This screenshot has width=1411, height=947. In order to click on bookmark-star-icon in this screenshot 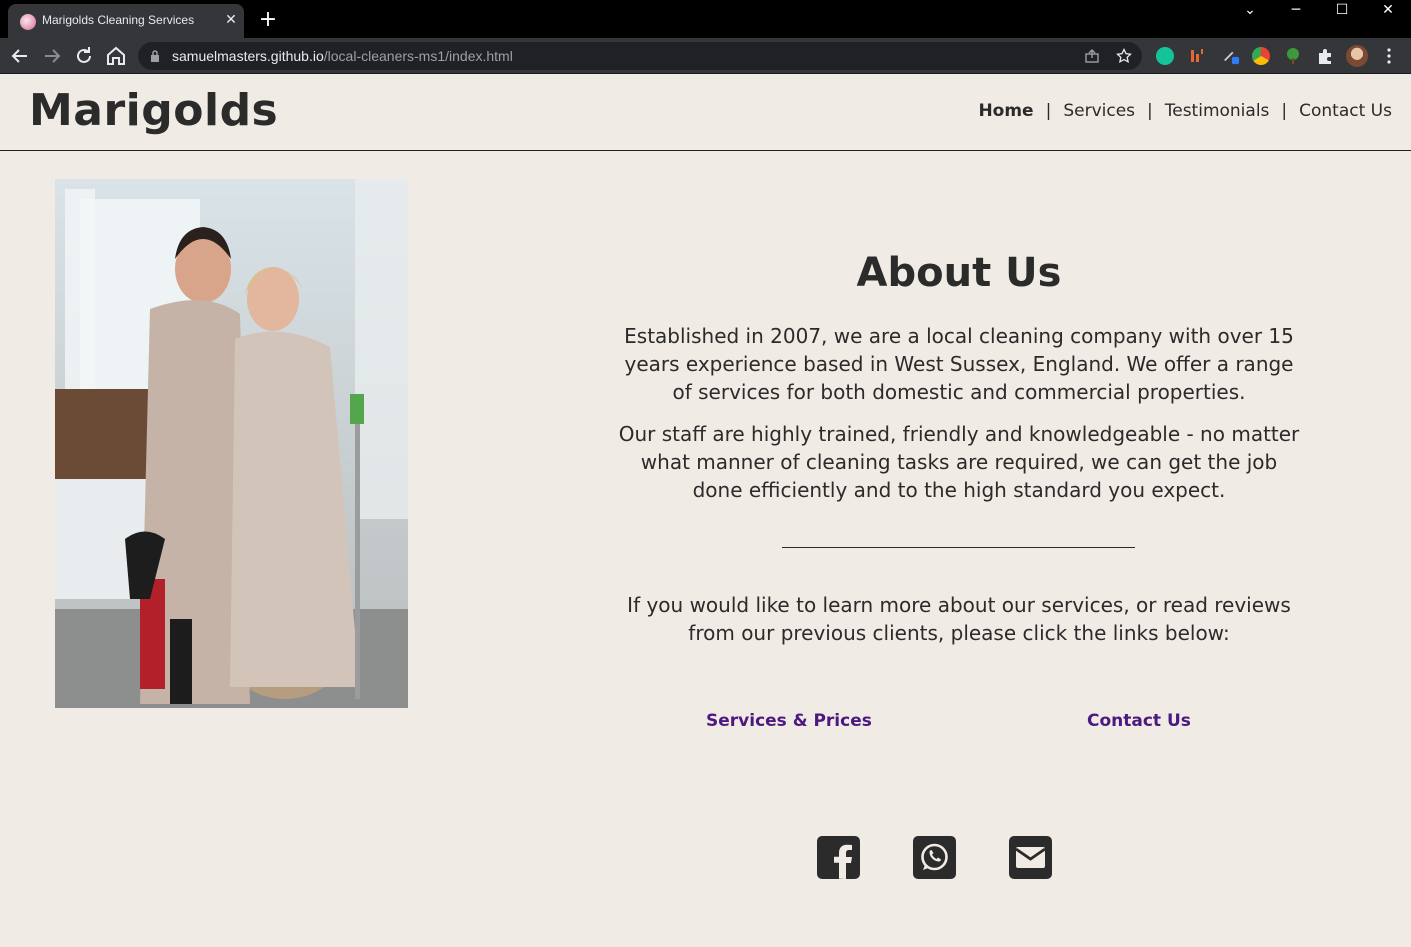, I will do `click(1124, 56)`.